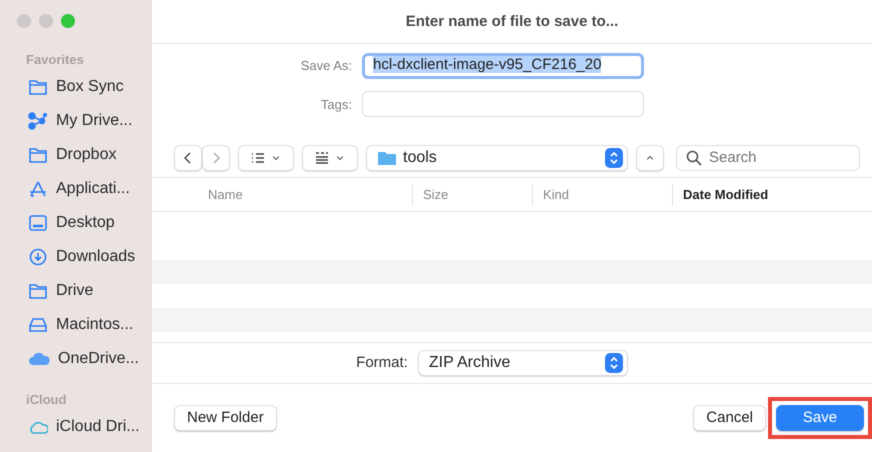 The height and width of the screenshot is (452, 872). I want to click on zoom-button, so click(68, 21).